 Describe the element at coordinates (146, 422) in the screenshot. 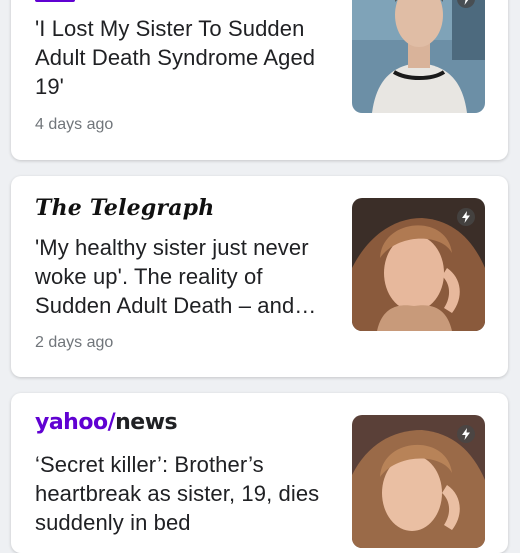

I see `logo-news-word: news` at that location.